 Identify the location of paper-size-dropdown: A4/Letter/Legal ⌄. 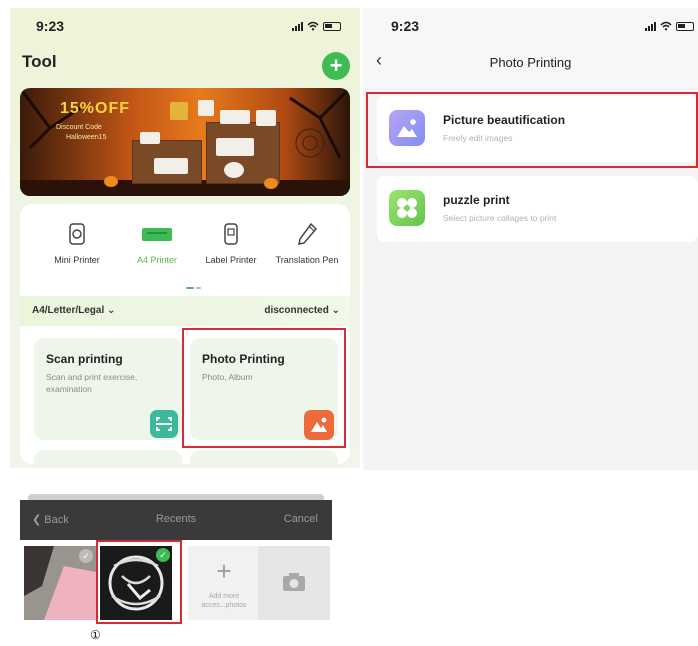
(73, 310).